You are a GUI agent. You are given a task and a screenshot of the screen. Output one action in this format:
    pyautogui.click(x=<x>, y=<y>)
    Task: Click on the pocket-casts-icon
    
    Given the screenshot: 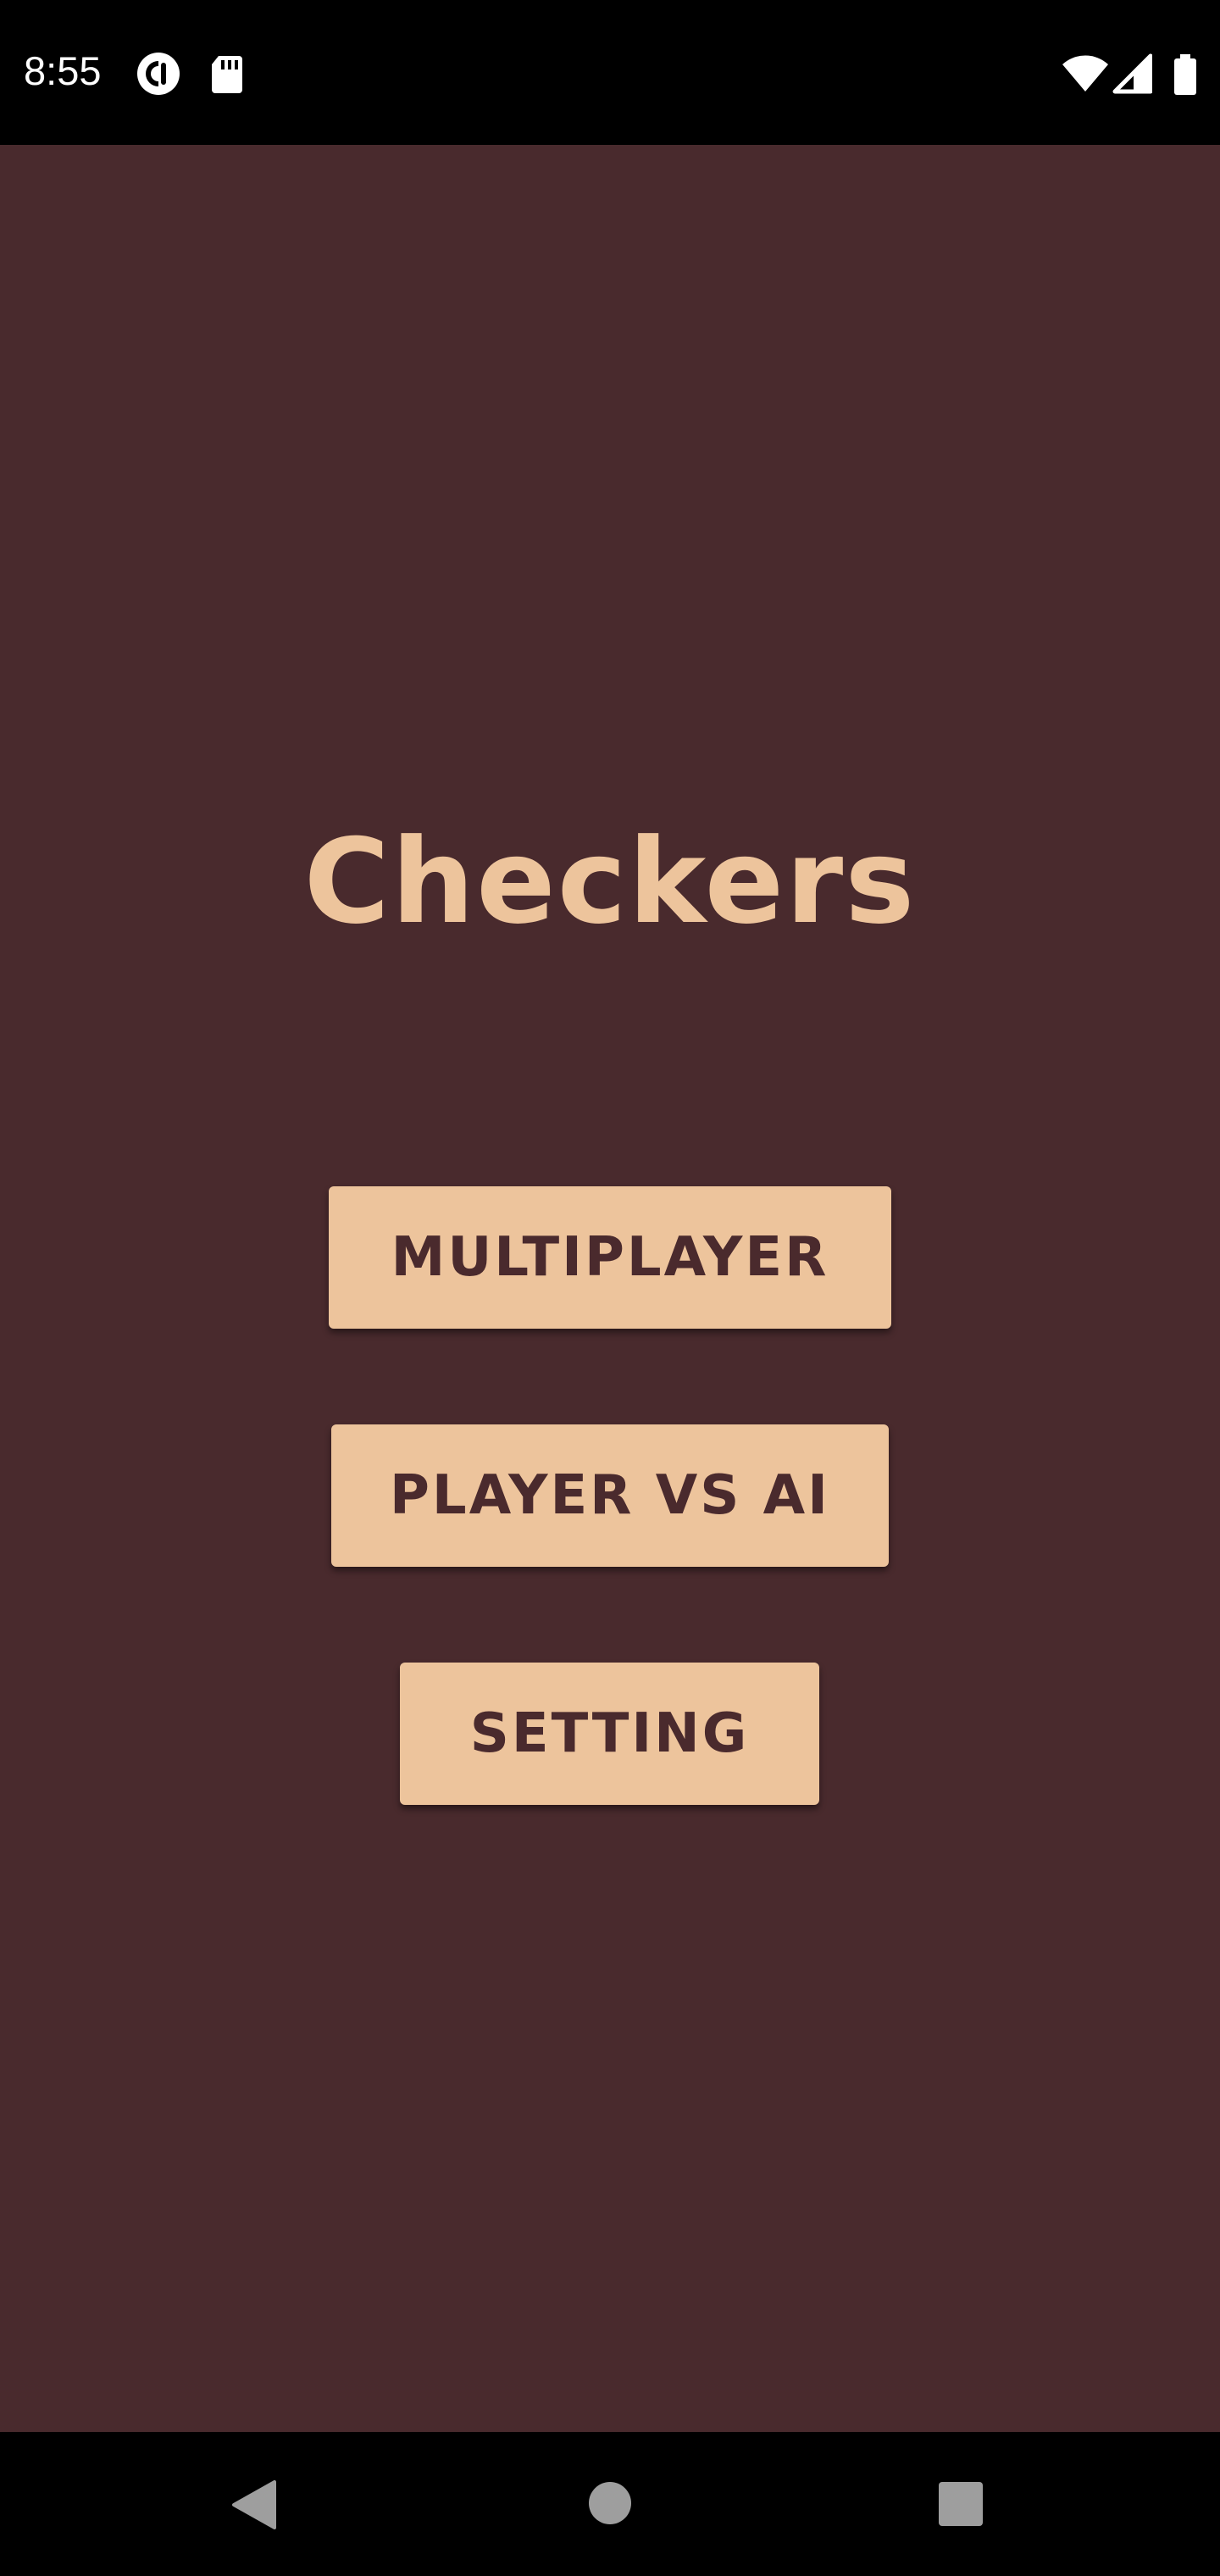 What is the action you would take?
    pyautogui.click(x=158, y=74)
    